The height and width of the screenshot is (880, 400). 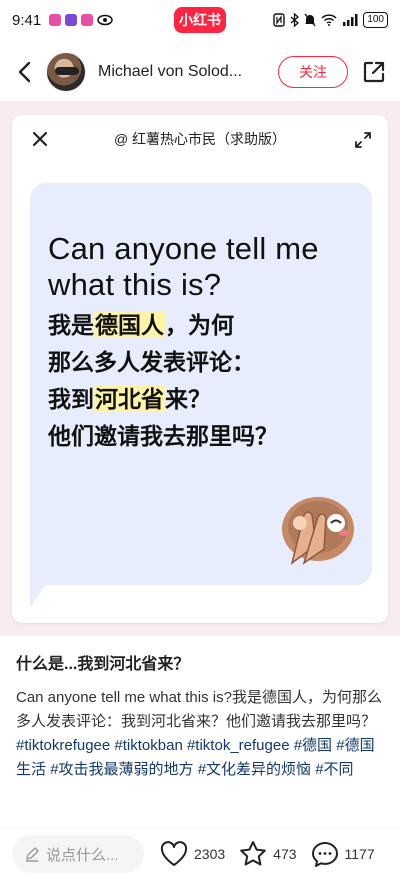 What do you see at coordinates (350, 20) in the screenshot?
I see `signal-icon` at bounding box center [350, 20].